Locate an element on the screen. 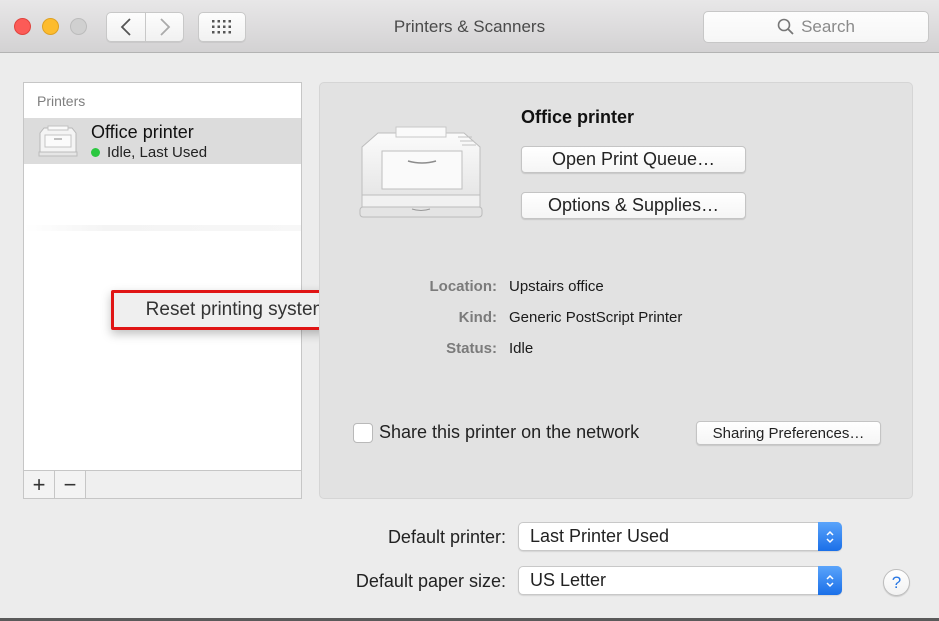  info-row-location: Location: Upstairs office is located at coordinates (531, 286).